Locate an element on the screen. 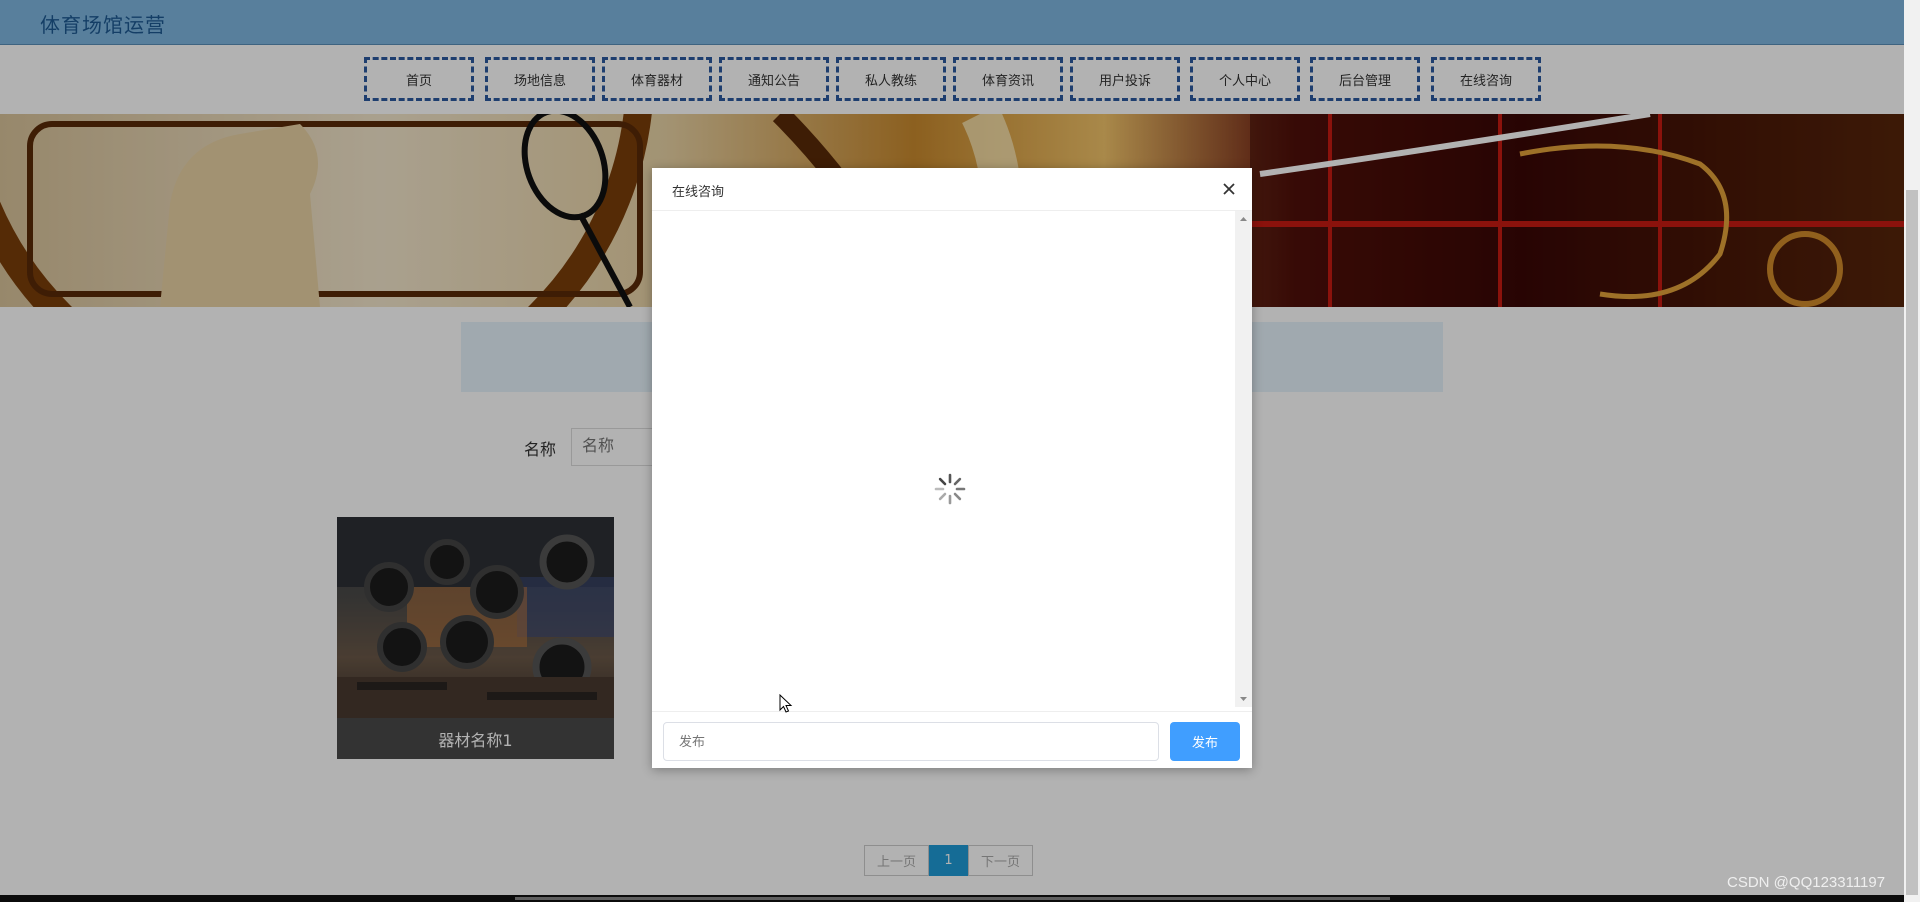 This screenshot has width=1920, height=902. dialog-footer: 发布 is located at coordinates (952, 739).